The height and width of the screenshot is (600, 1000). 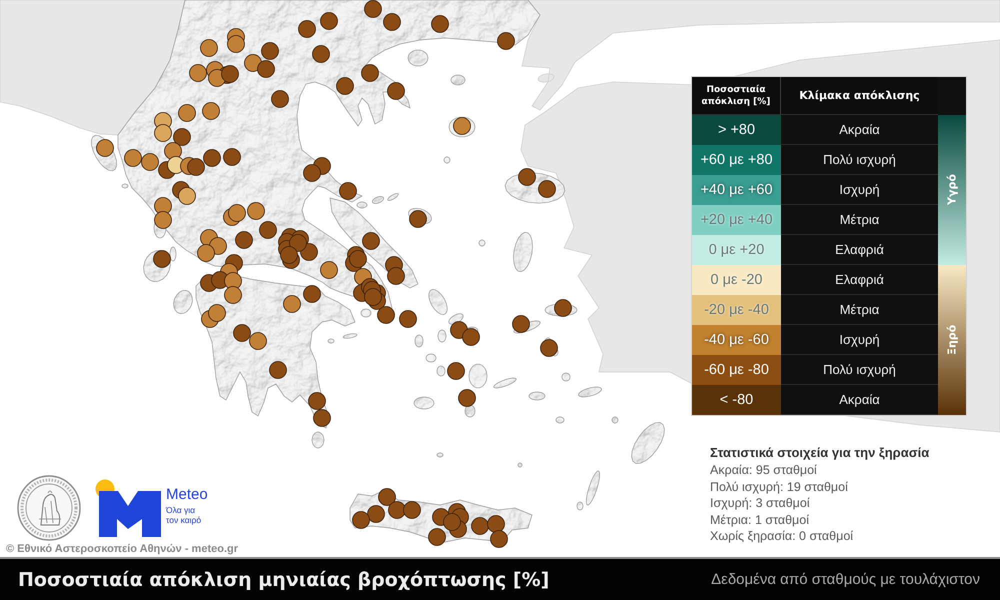 I want to click on range-cell: 0 με +20, so click(x=736, y=250).